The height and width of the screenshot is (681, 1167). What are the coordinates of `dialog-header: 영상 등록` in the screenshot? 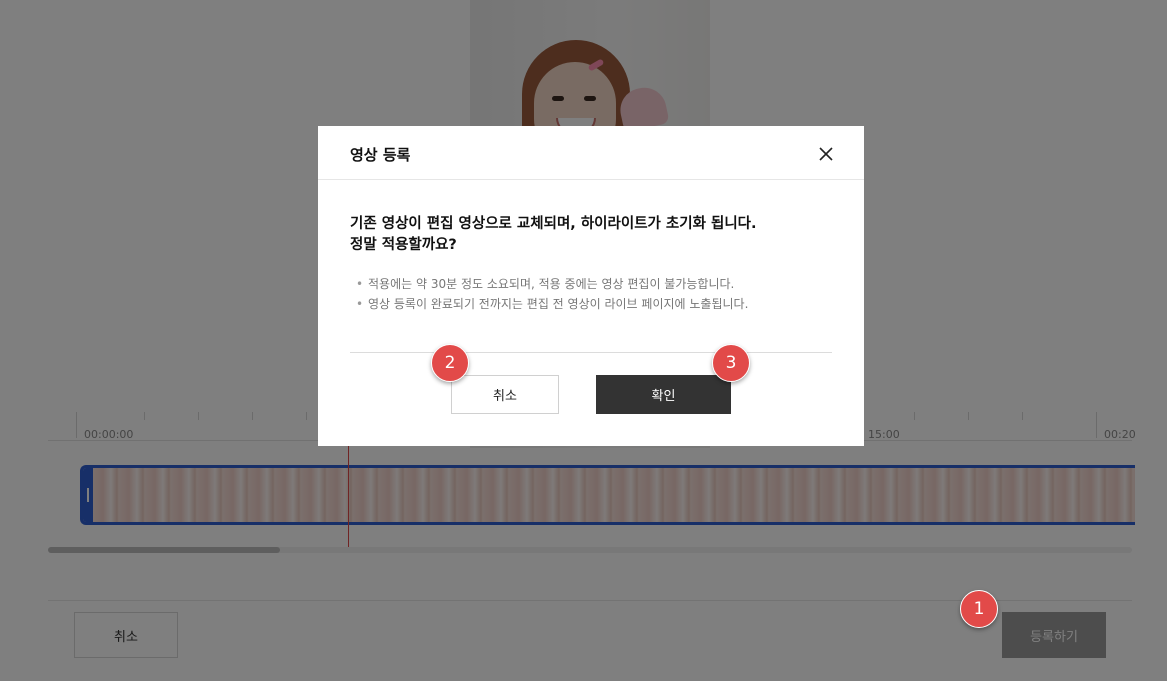 It's located at (591, 153).